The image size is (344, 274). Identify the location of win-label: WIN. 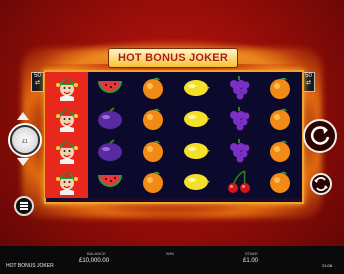
(170, 253).